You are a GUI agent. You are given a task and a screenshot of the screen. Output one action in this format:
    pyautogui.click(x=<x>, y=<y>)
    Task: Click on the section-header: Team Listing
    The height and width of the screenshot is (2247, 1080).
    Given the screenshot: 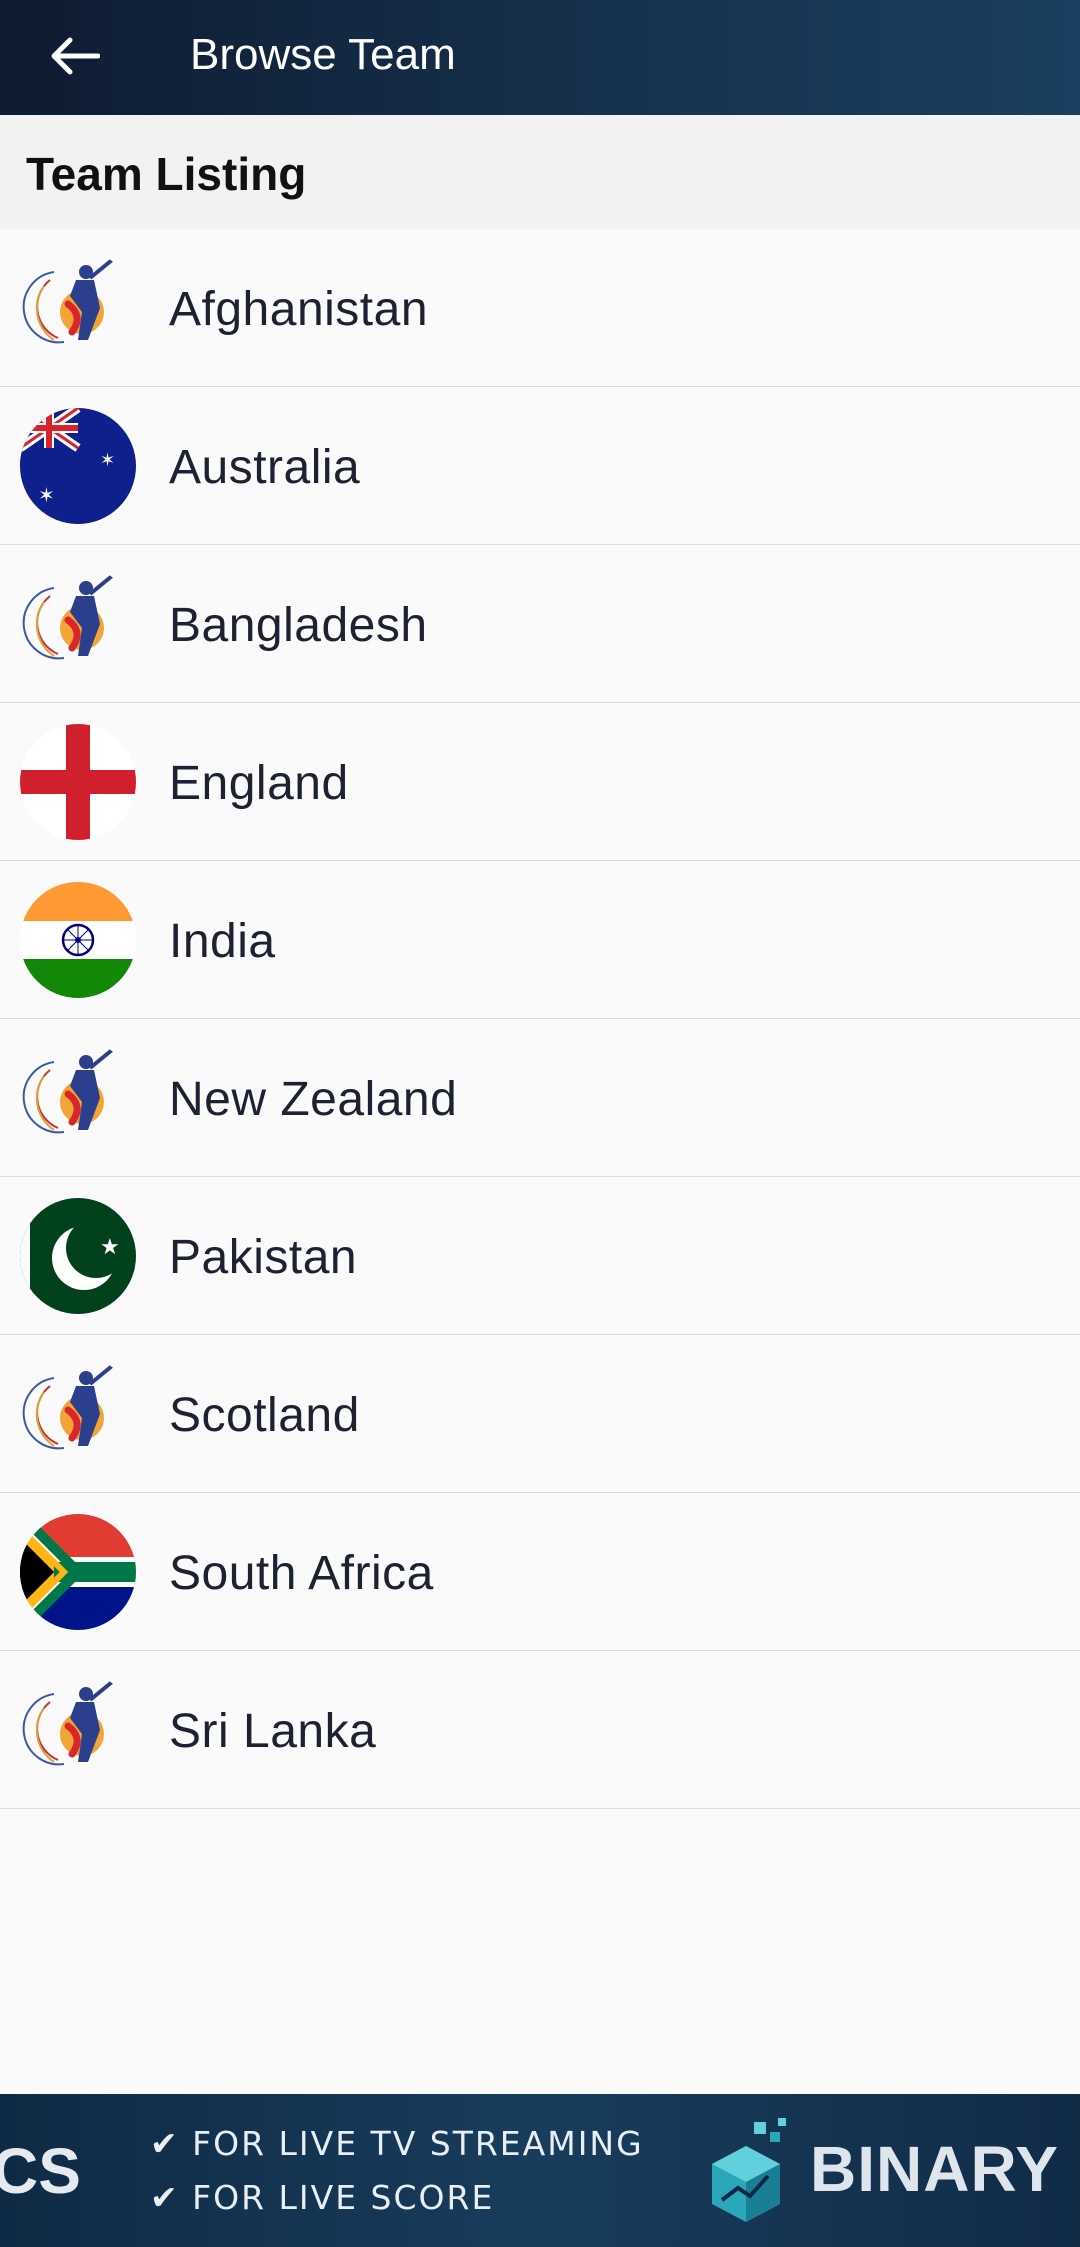 What is the action you would take?
    pyautogui.click(x=540, y=172)
    